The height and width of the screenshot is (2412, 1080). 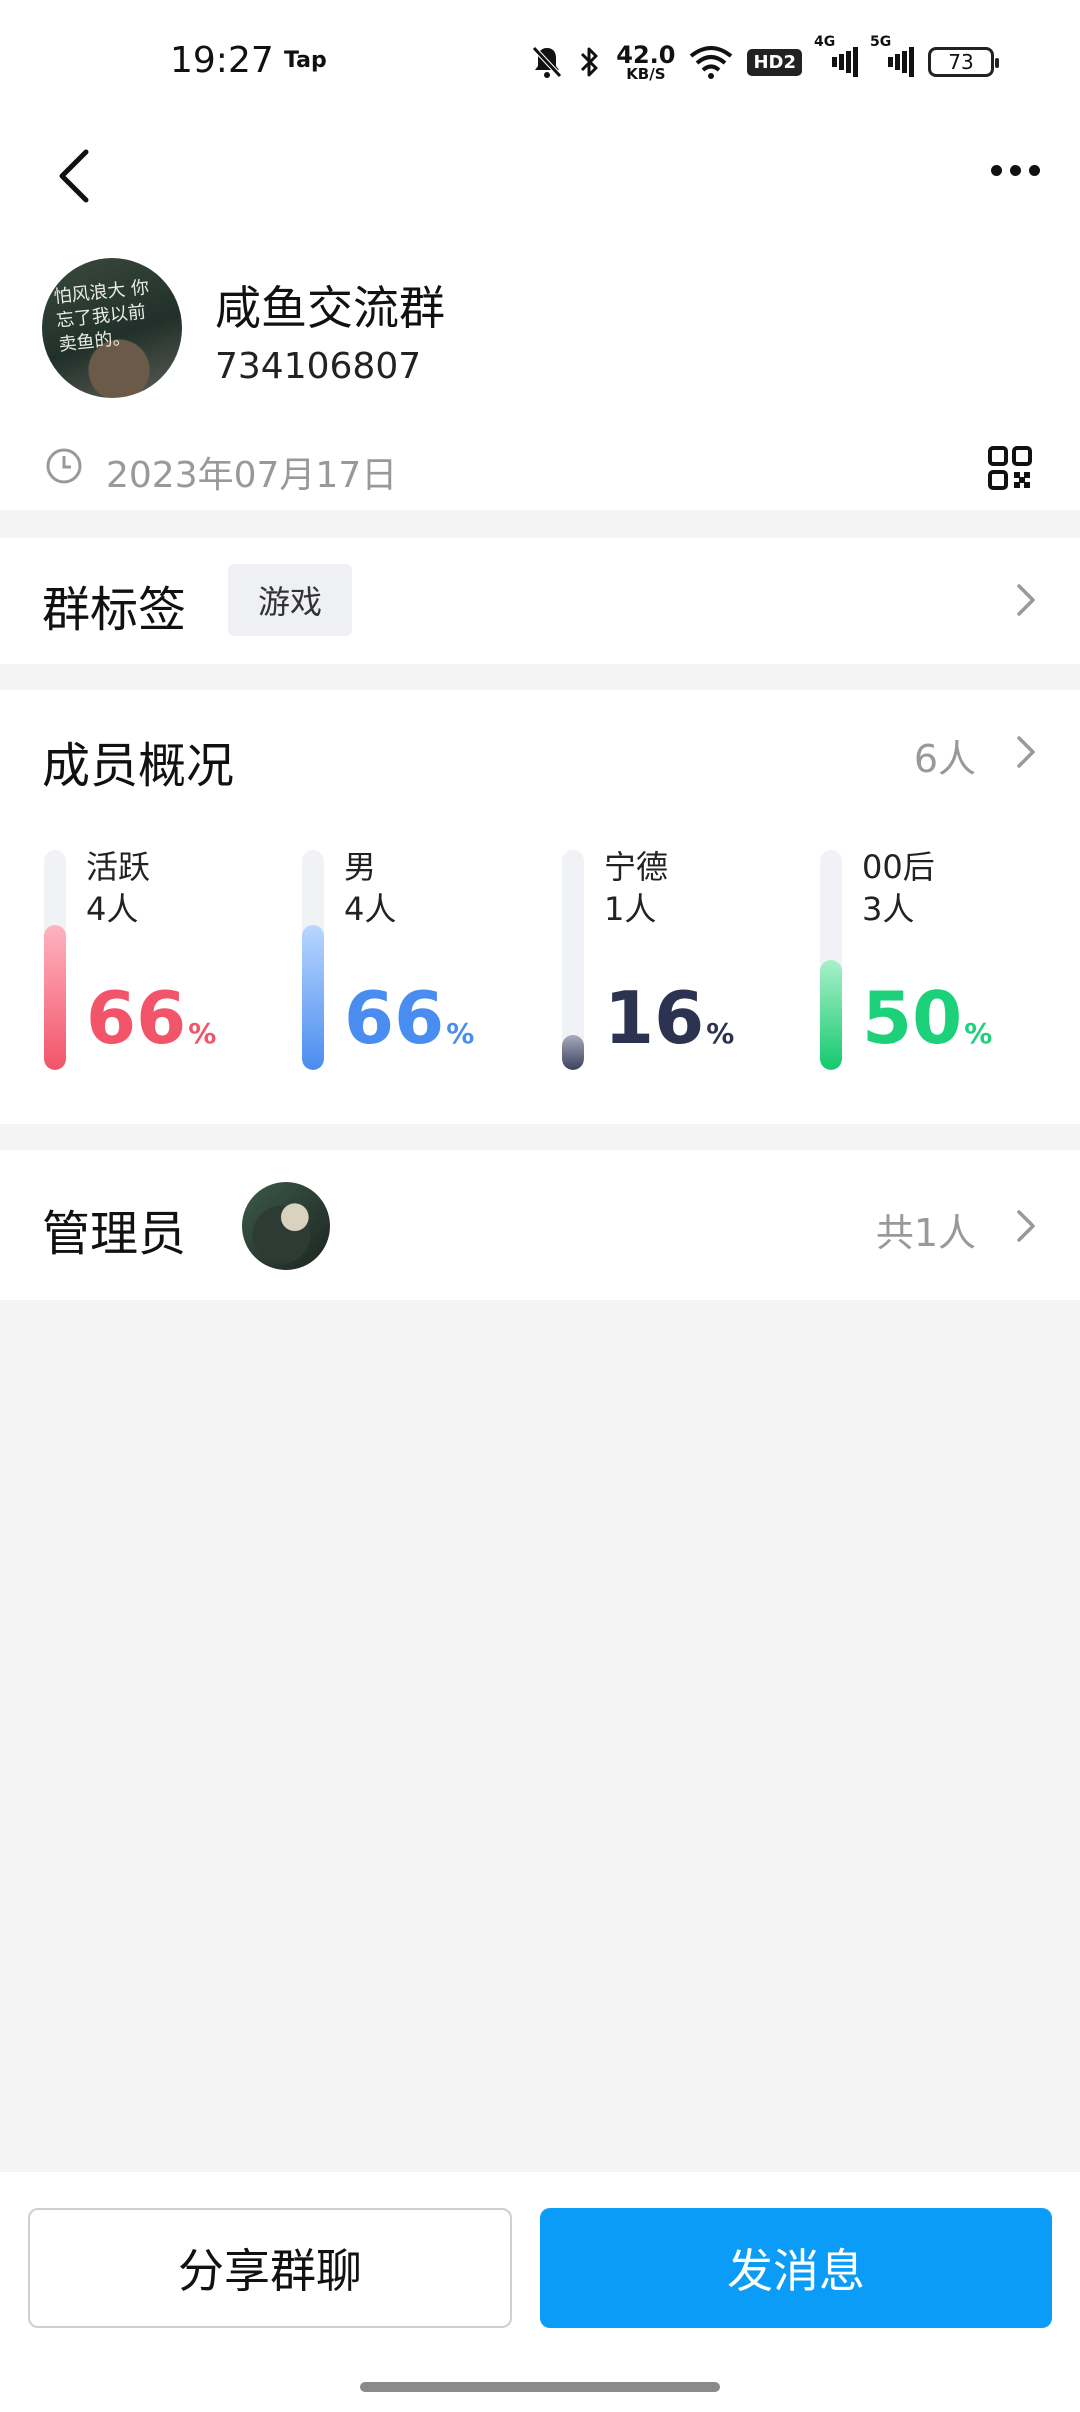 I want to click on created-date: 2023年07月17日, so click(x=252, y=475).